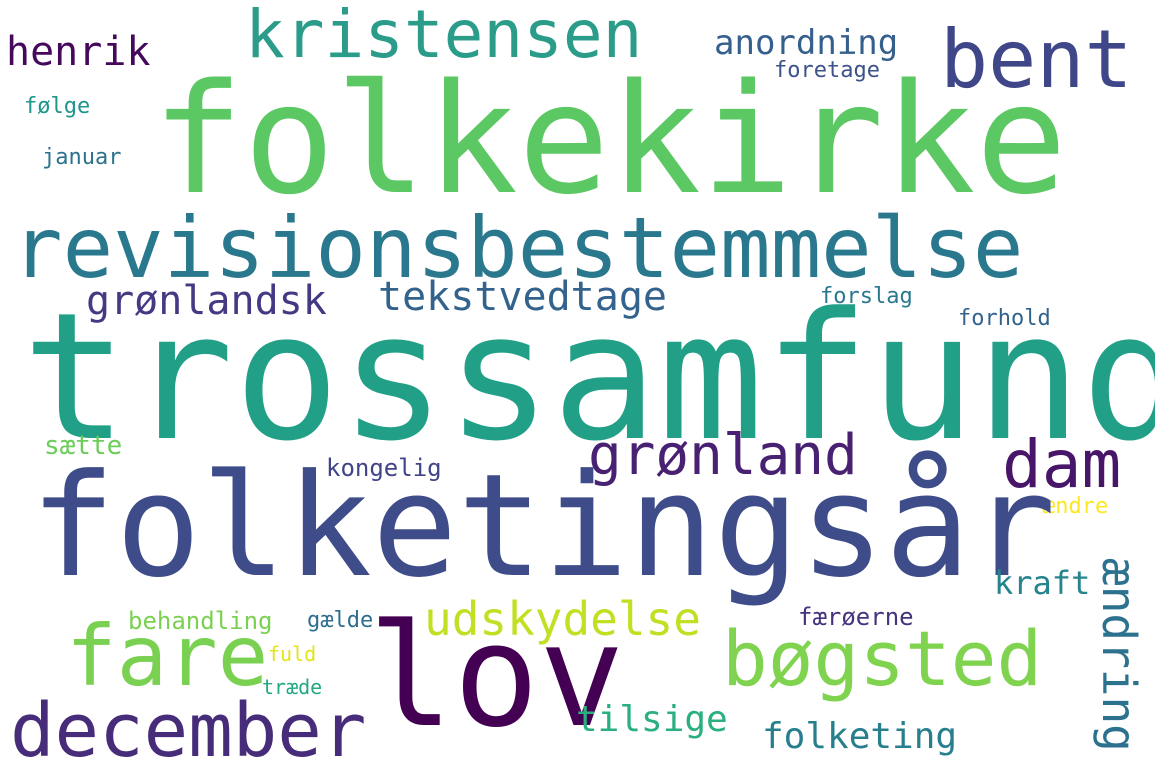 The image size is (1155, 770). What do you see at coordinates (827, 70) in the screenshot?
I see `word-foretage: foretage` at bounding box center [827, 70].